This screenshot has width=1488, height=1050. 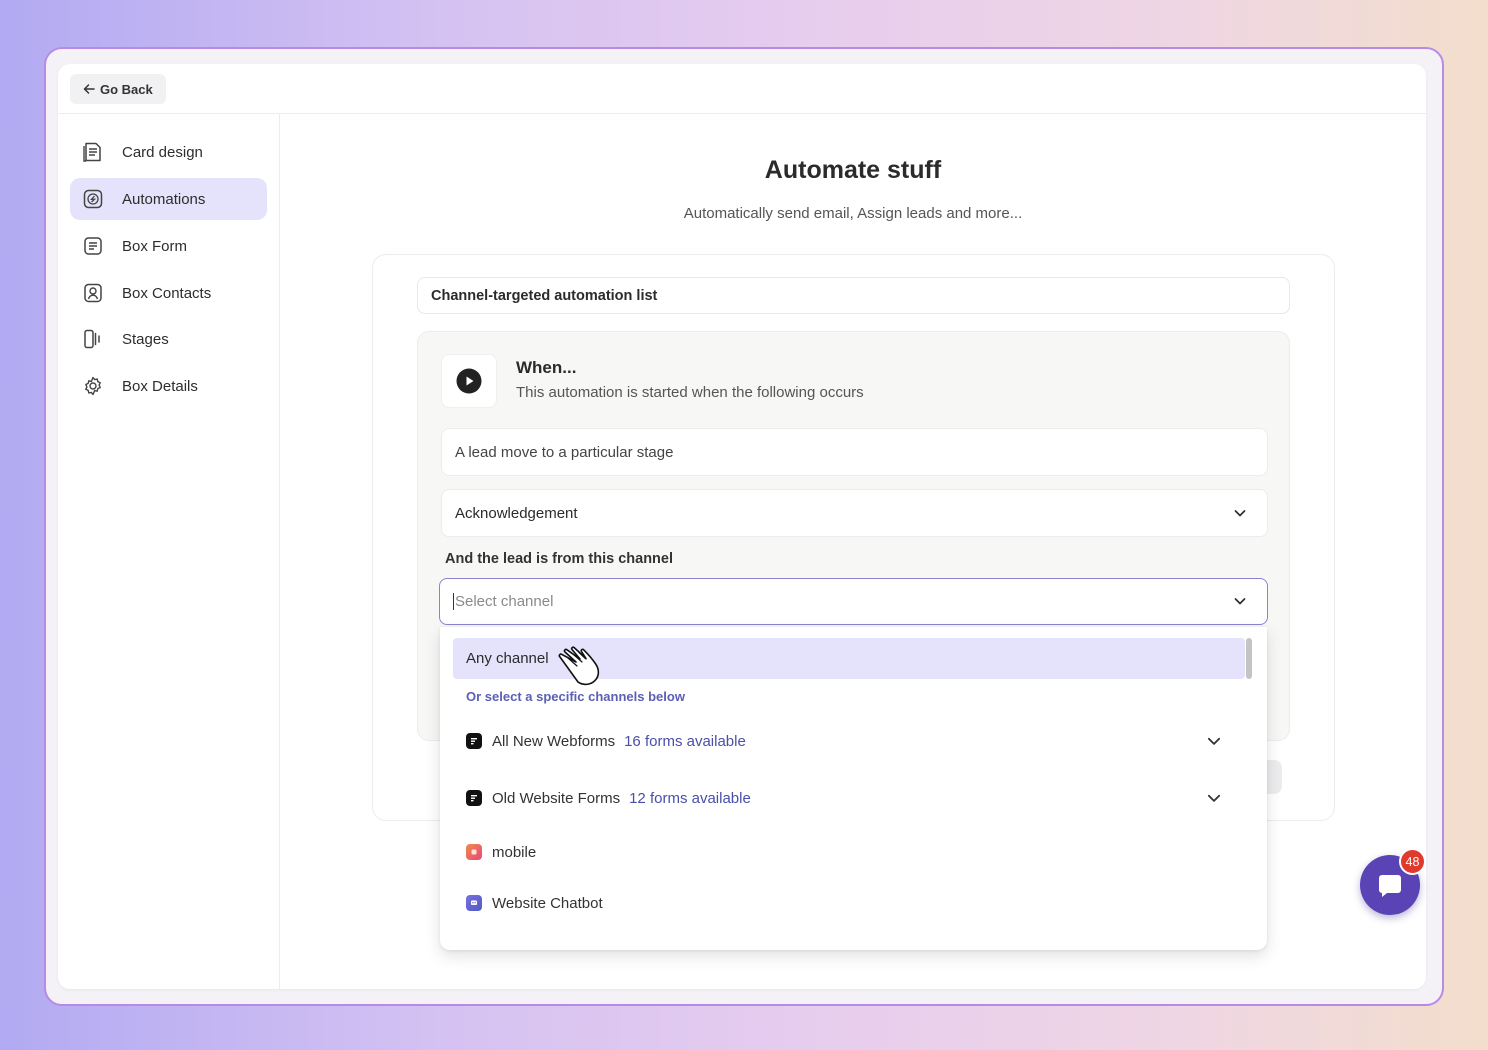 I want to click on channel-search-input, so click(x=803, y=601).